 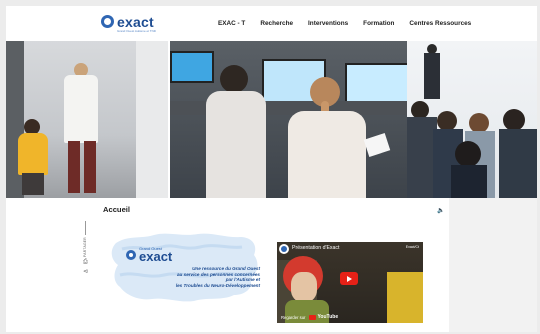 I want to click on right-sidebar, so click(x=493, y=265).